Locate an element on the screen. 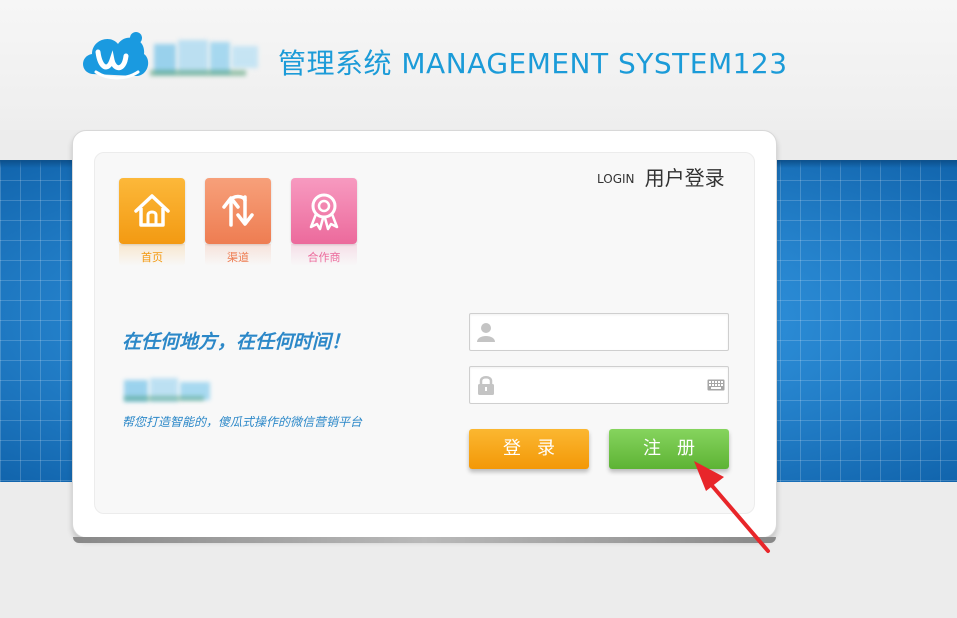 The width and height of the screenshot is (957, 618). user-icon is located at coordinates (486, 332).